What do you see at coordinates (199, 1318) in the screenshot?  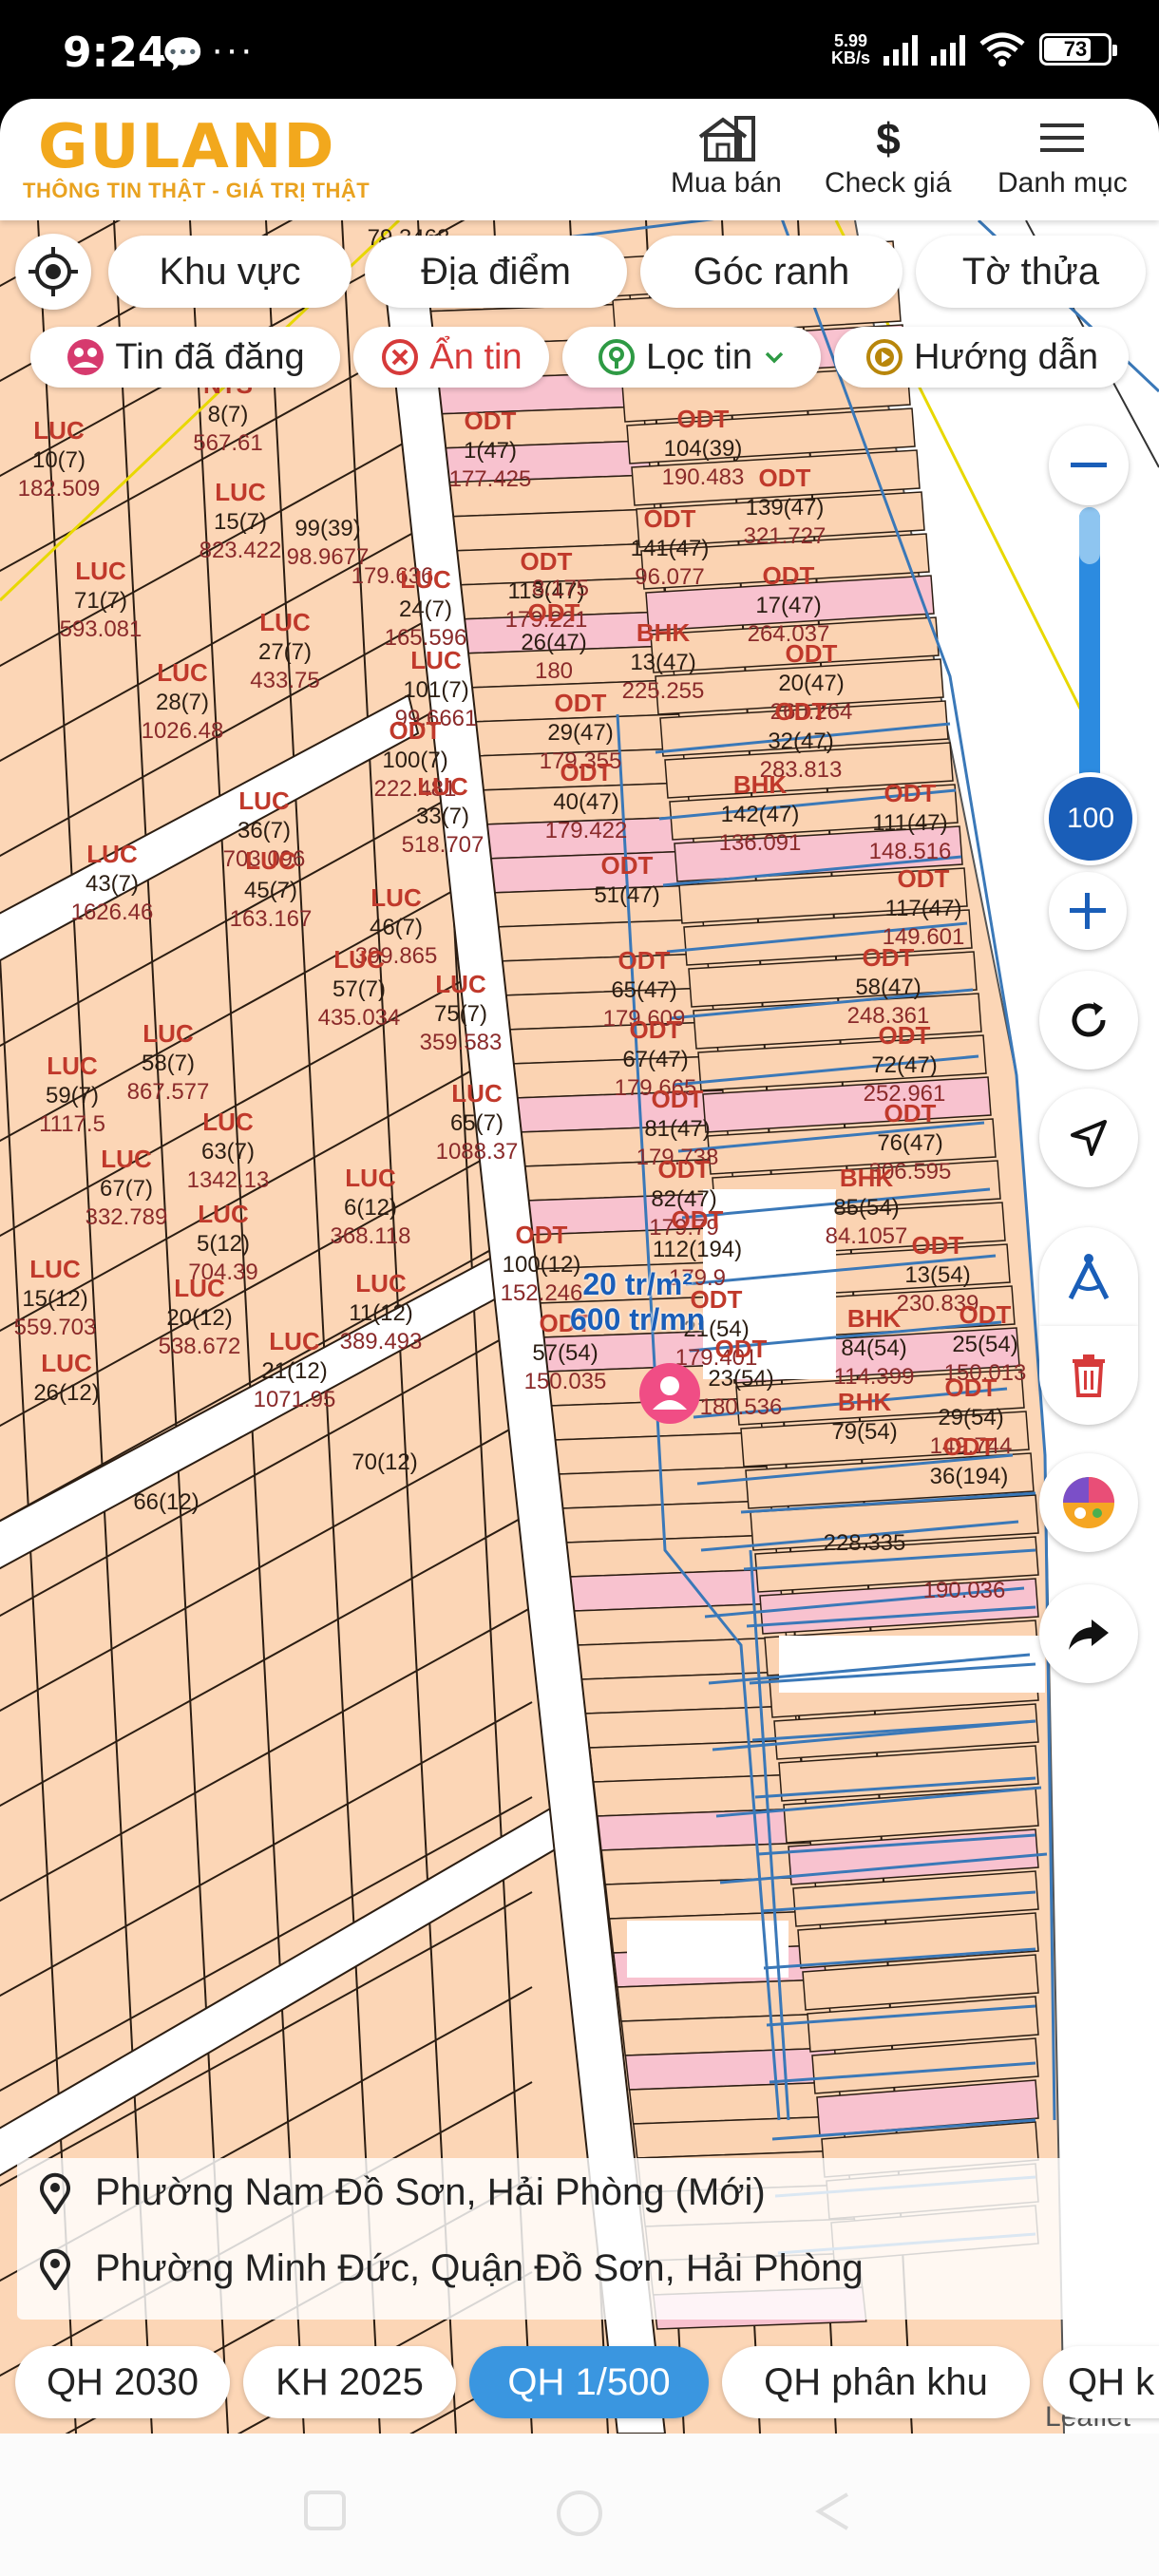 I see `parcel-id: 20(12)` at bounding box center [199, 1318].